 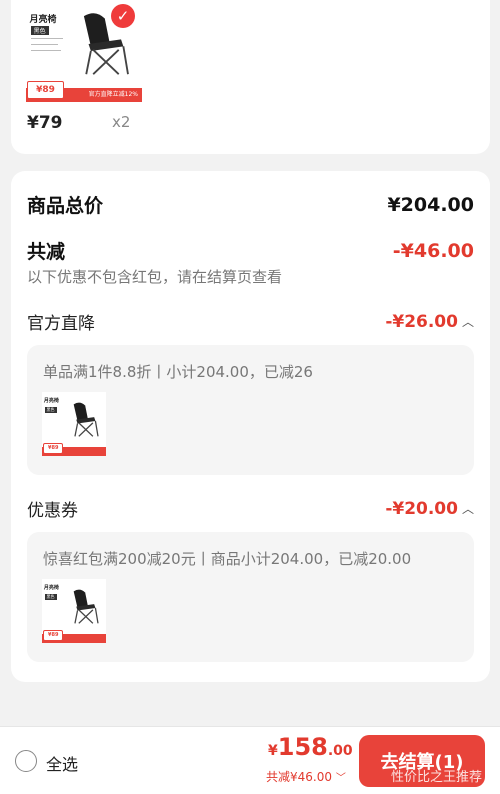 I want to click on total-value: ¥204.00, so click(x=430, y=204).